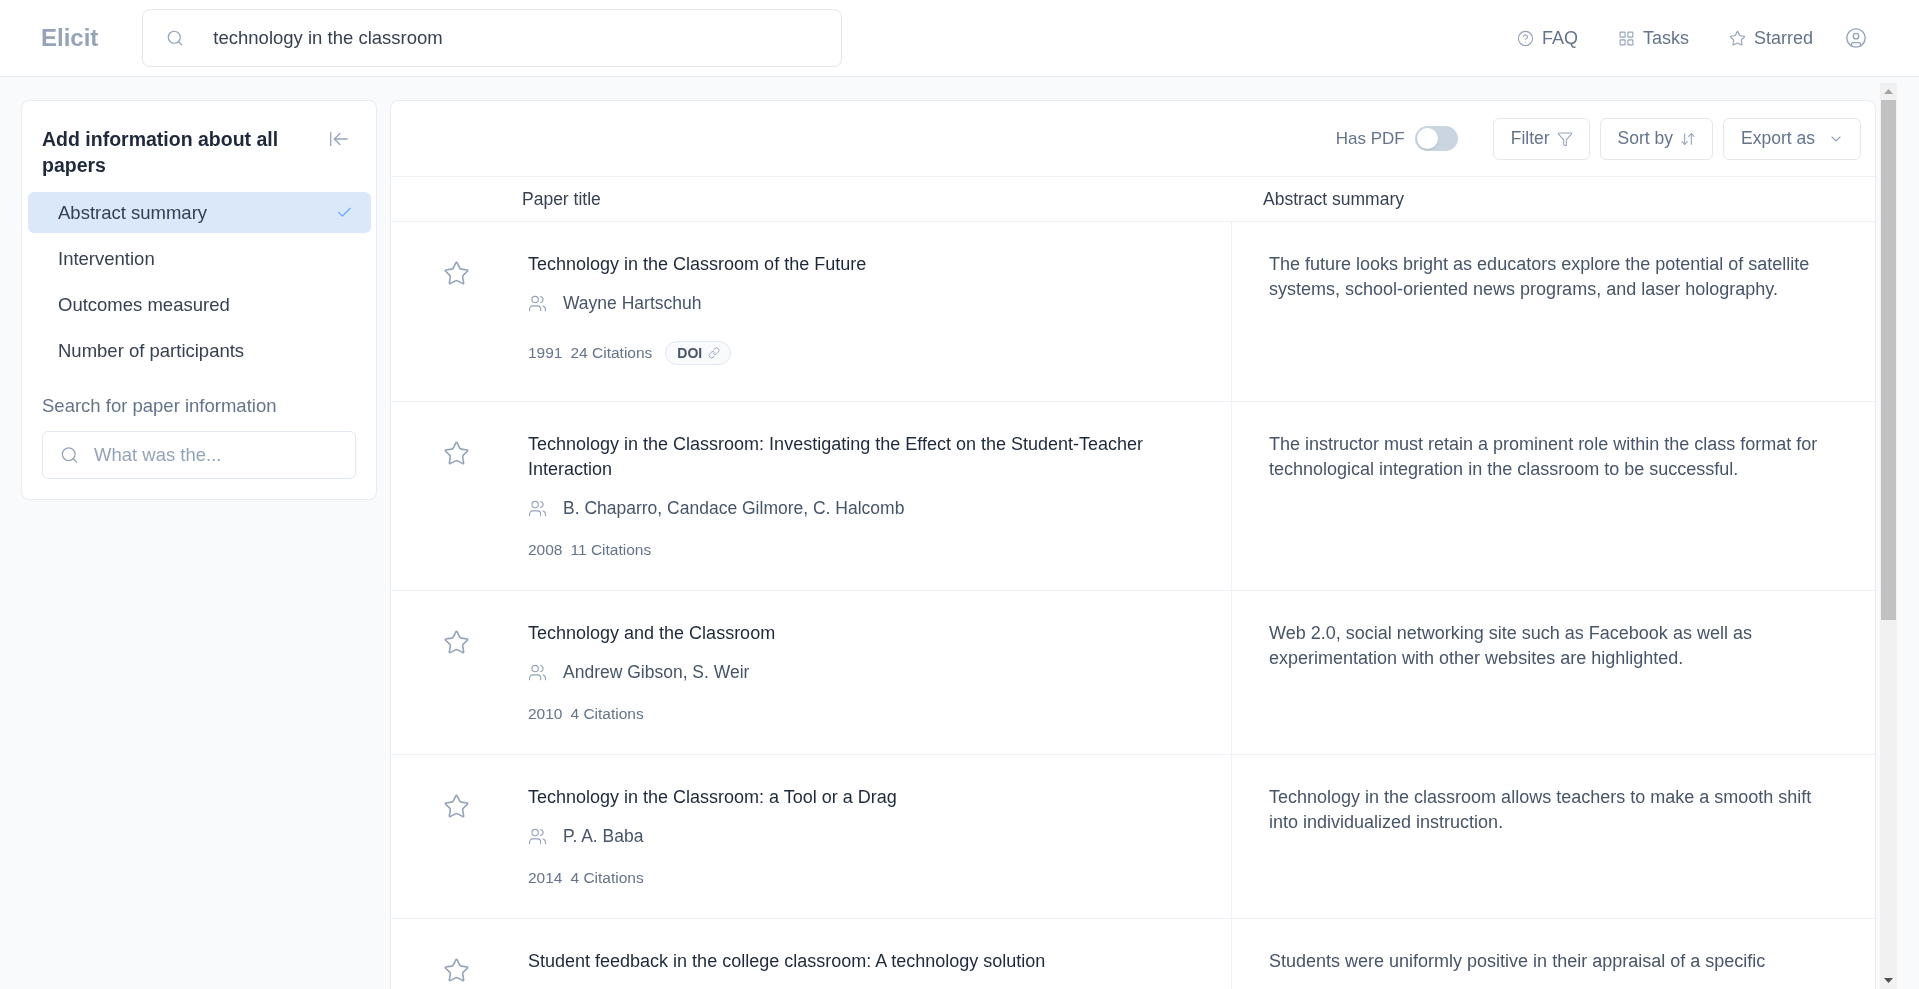  What do you see at coordinates (611, 550) in the screenshot?
I see `citation-count: 11 Citations` at bounding box center [611, 550].